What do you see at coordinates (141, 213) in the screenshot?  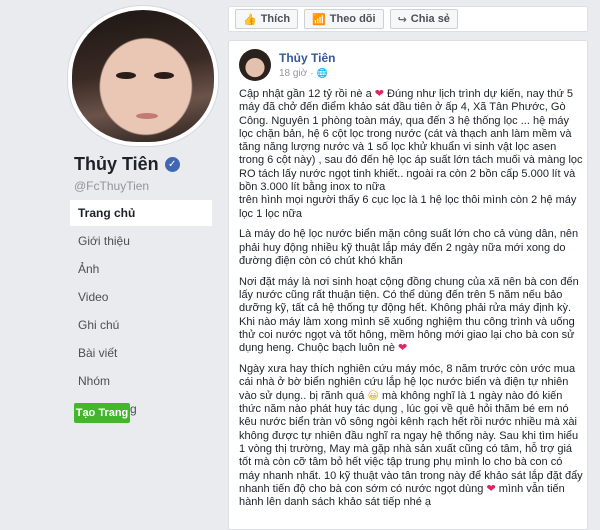 I see `nav-item-home: Trang chủ` at bounding box center [141, 213].